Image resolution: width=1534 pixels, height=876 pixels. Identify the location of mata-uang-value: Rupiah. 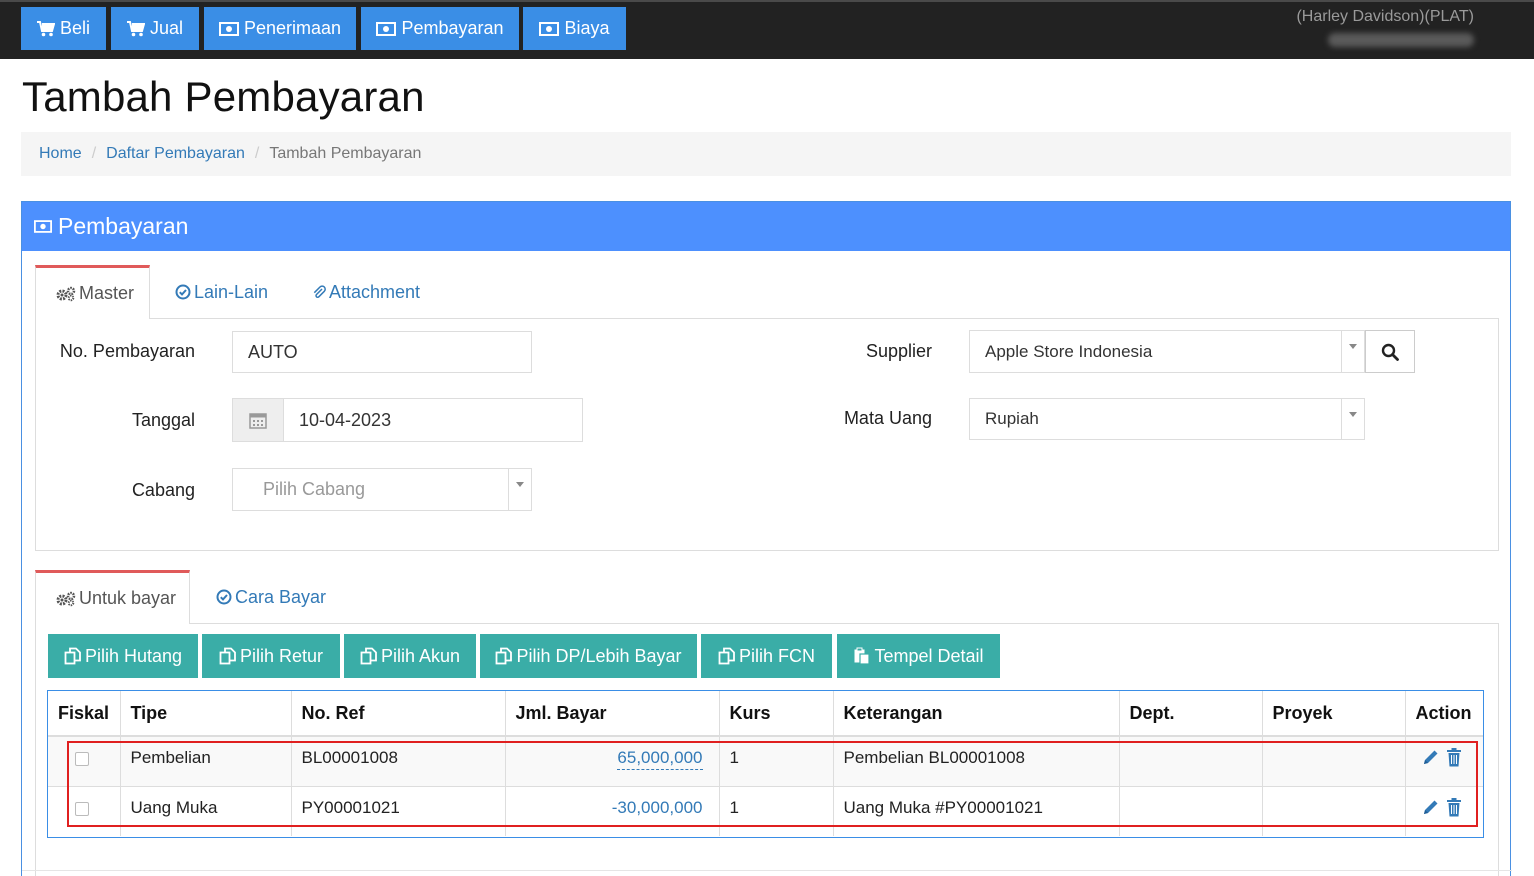
(1012, 418).